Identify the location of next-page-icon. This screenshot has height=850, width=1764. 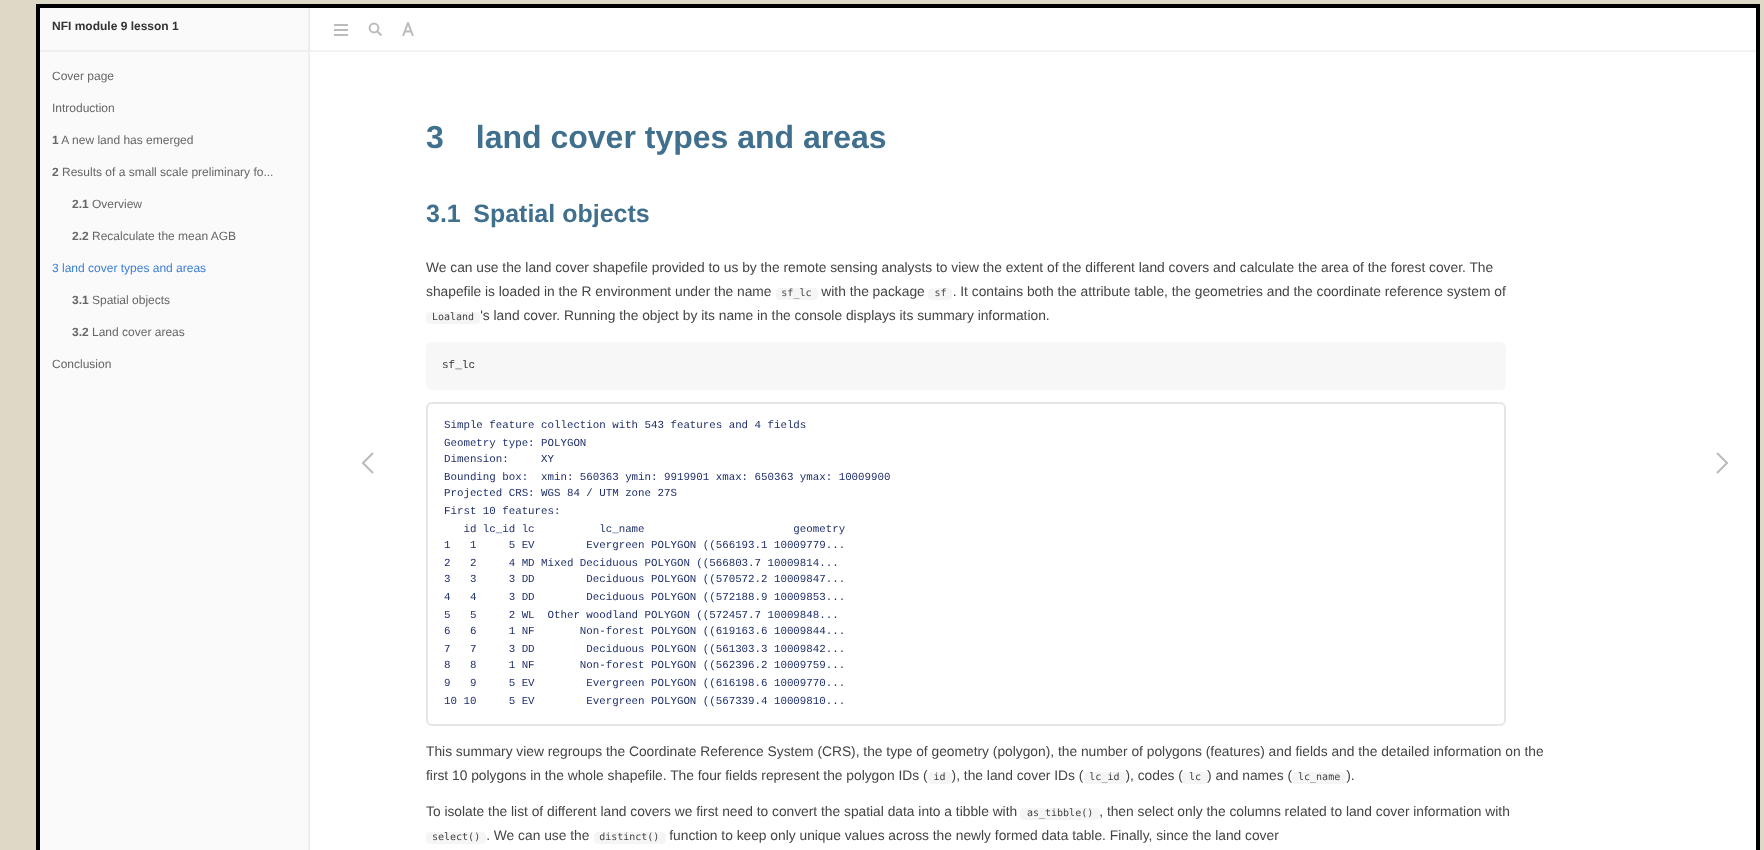
(1722, 463).